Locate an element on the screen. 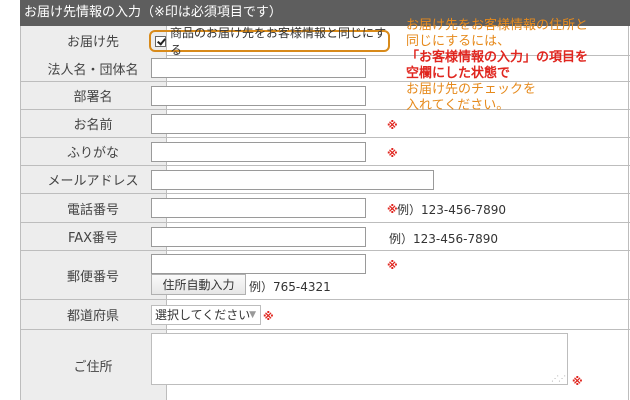 Image resolution: width=630 pixels, height=400 pixels. auto-address-button: 住所自動入力 is located at coordinates (198, 284).